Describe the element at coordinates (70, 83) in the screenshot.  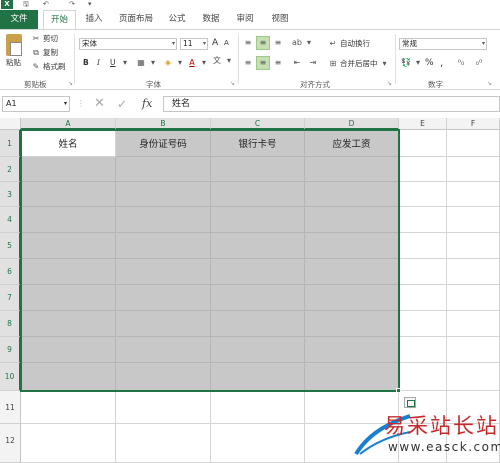
I see `clipboard-launcher-icon: ↘` at that location.